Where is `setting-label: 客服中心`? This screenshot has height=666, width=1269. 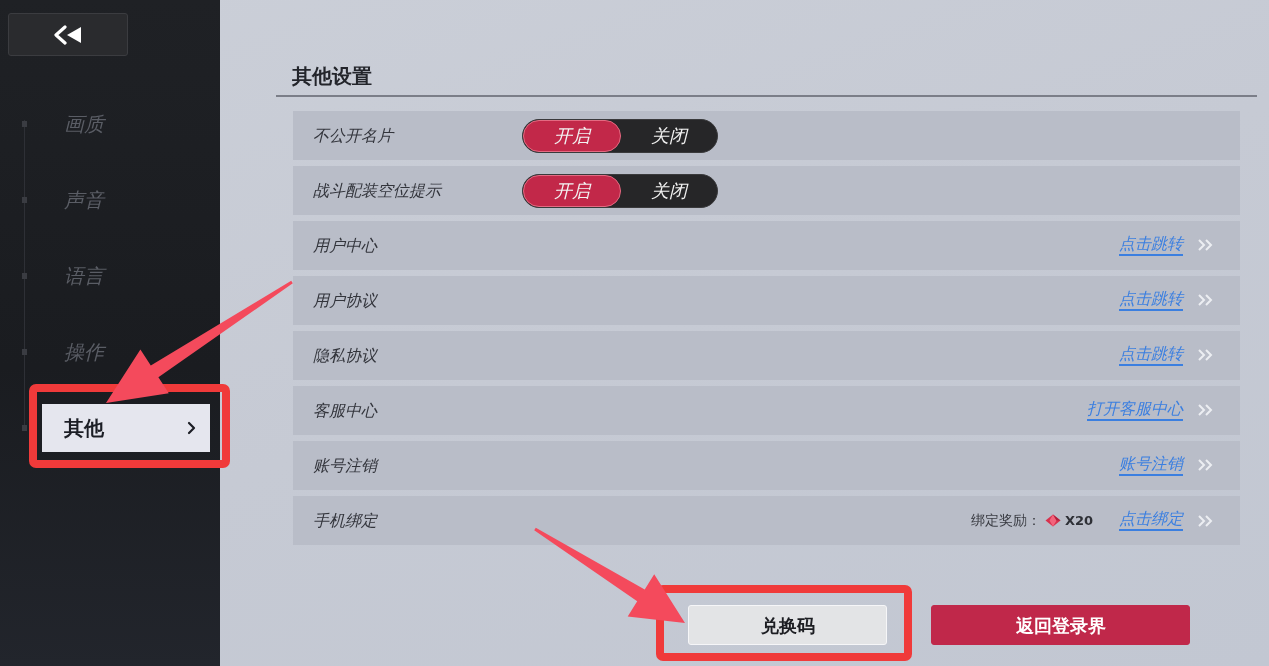 setting-label: 客服中心 is located at coordinates (346, 410).